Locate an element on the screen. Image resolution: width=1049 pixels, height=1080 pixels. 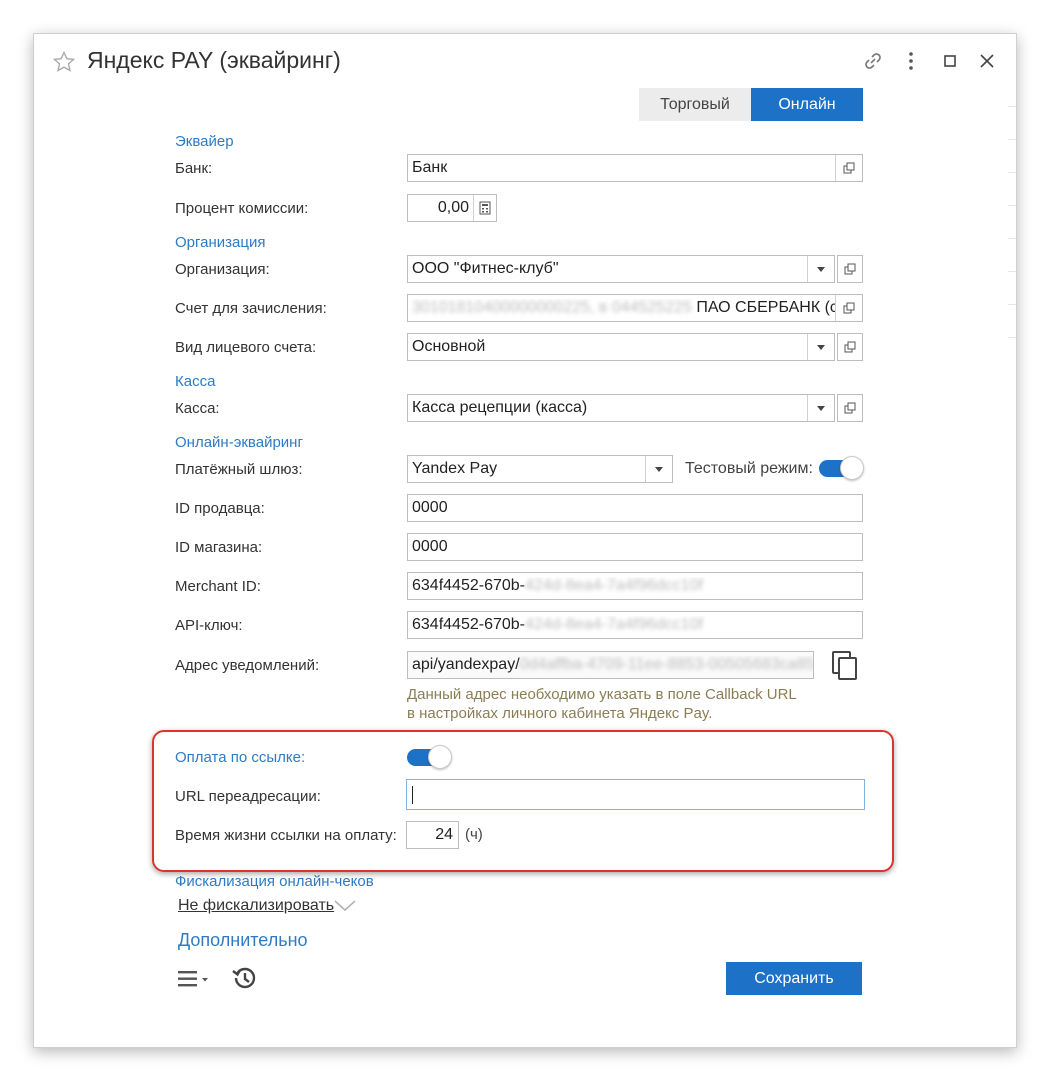
text-cursor is located at coordinates (412, 795).